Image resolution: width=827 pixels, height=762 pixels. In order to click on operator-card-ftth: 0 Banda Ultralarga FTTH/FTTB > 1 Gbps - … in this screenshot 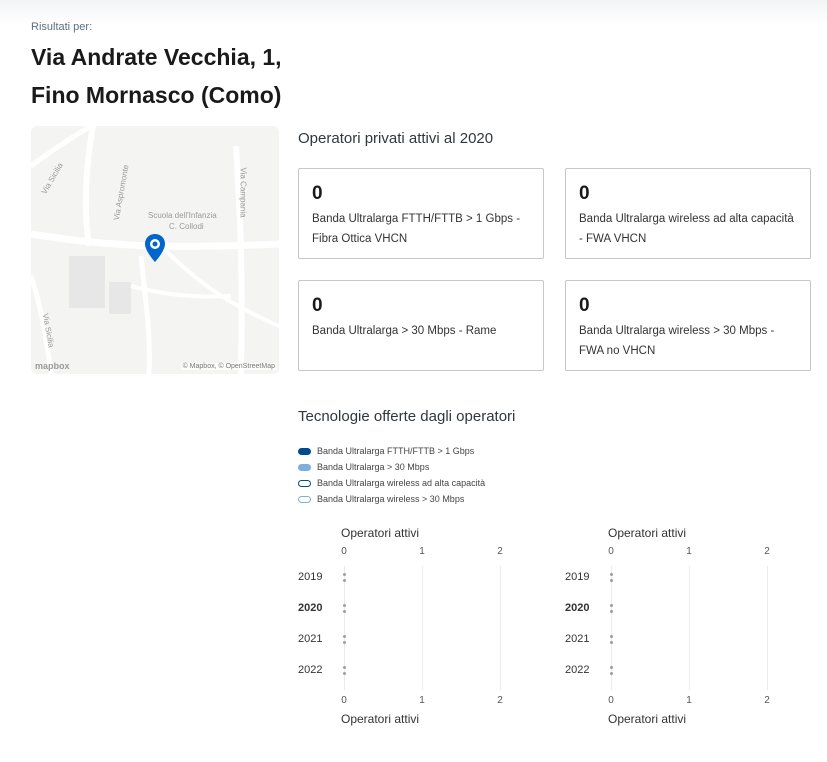, I will do `click(421, 213)`.